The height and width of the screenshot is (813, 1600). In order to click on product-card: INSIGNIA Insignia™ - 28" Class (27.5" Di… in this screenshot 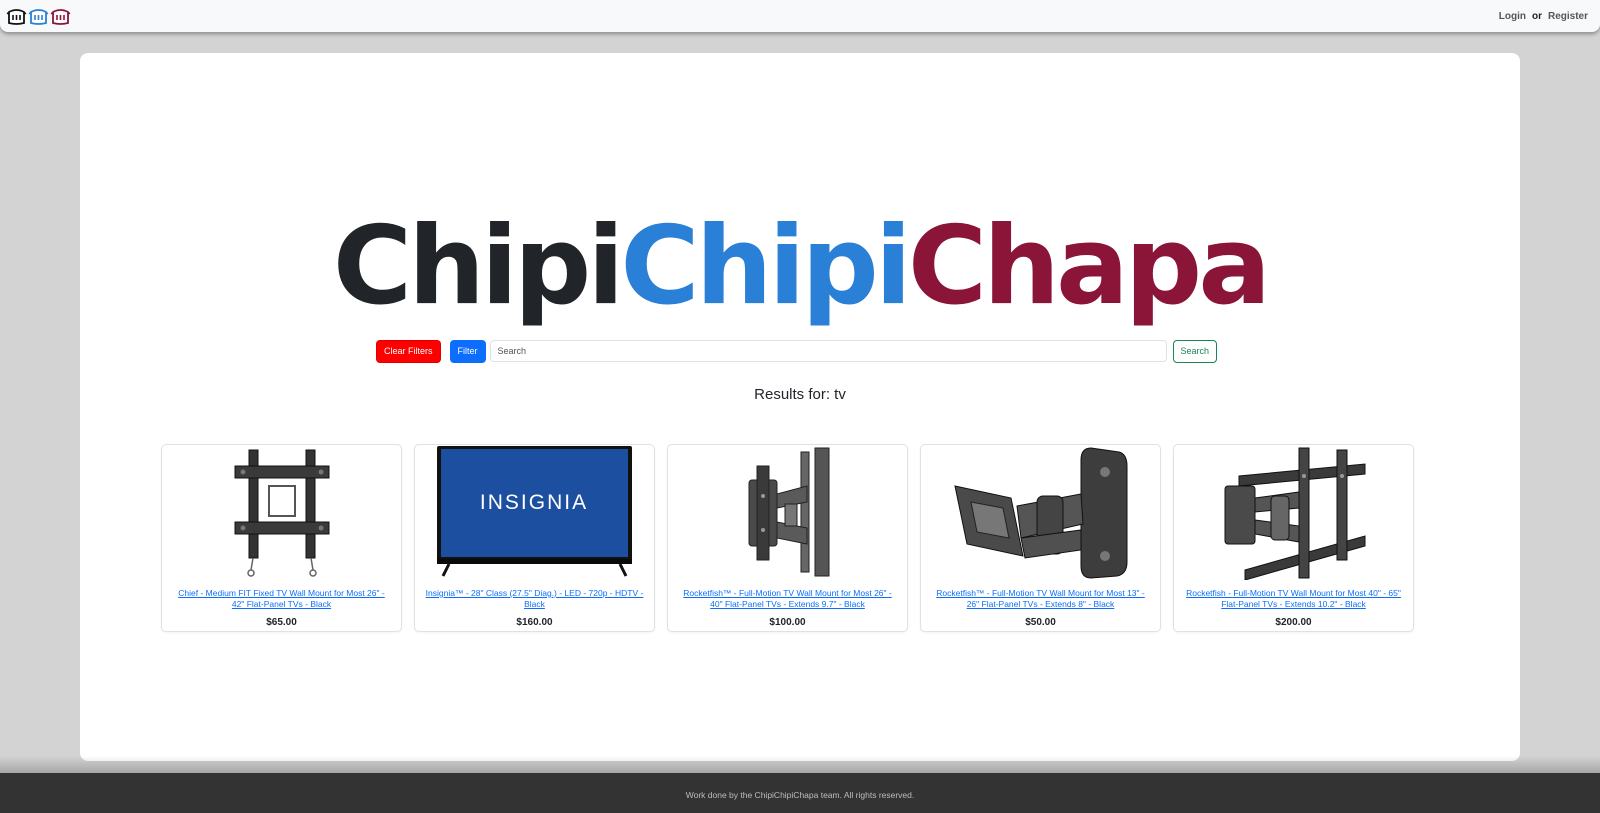, I will do `click(534, 538)`.